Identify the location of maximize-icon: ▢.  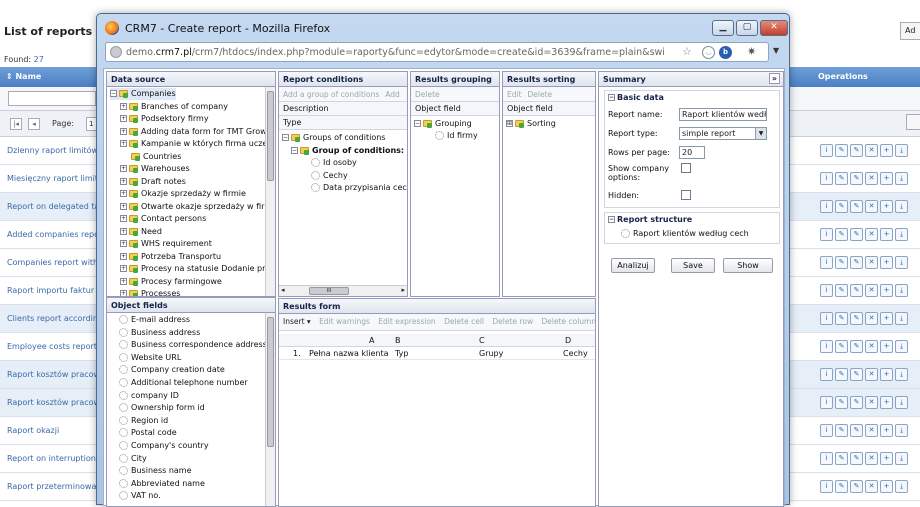
(747, 28).